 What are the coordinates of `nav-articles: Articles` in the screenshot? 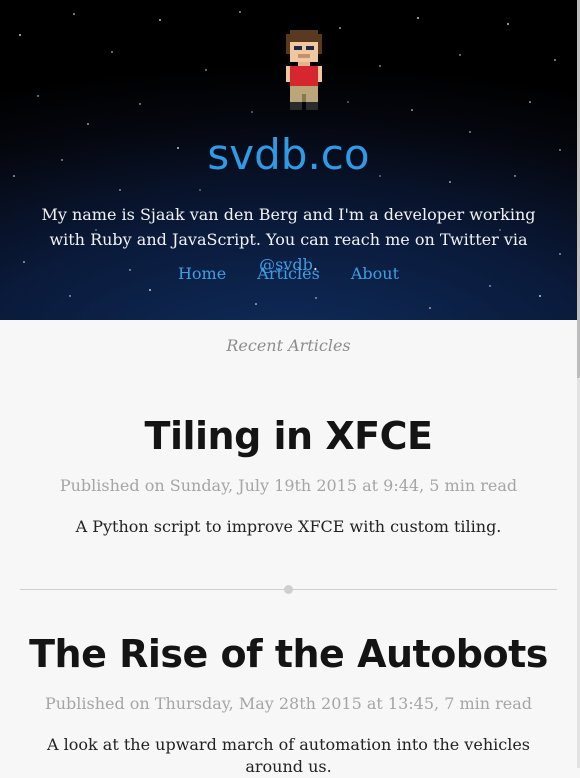 It's located at (288, 273).